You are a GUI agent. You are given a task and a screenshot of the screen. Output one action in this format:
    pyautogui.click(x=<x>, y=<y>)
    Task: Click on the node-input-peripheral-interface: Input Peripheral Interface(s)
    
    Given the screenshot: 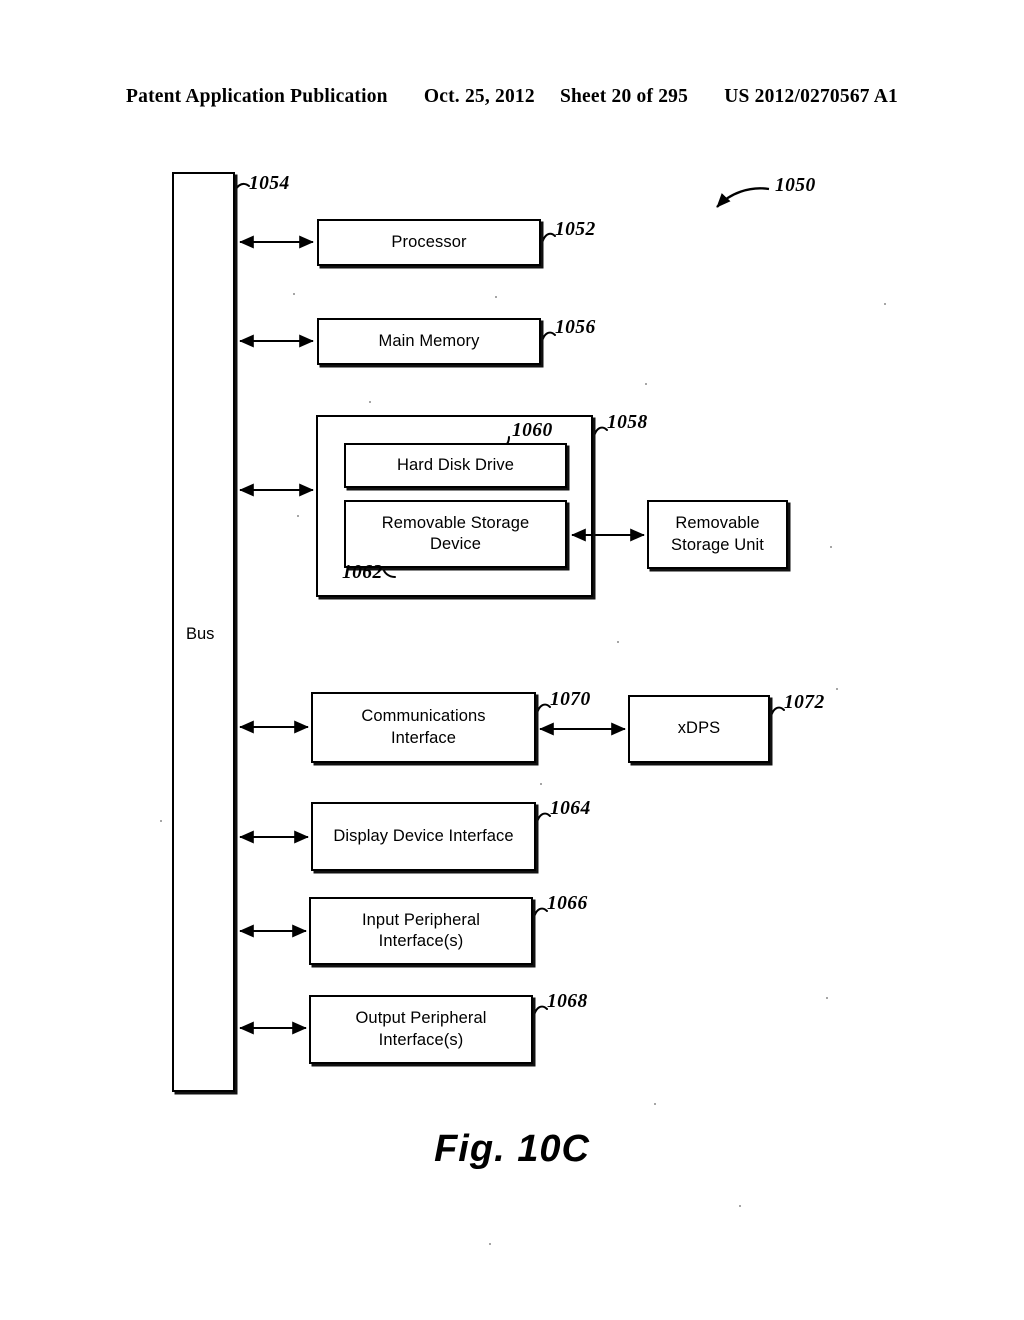 What is the action you would take?
    pyautogui.click(x=421, y=931)
    